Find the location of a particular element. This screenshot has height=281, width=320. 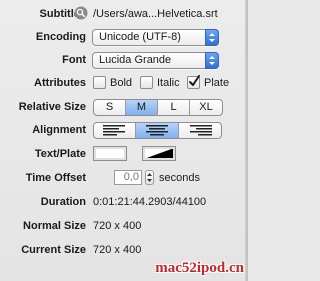

plate-checkbox is located at coordinates (193, 82).